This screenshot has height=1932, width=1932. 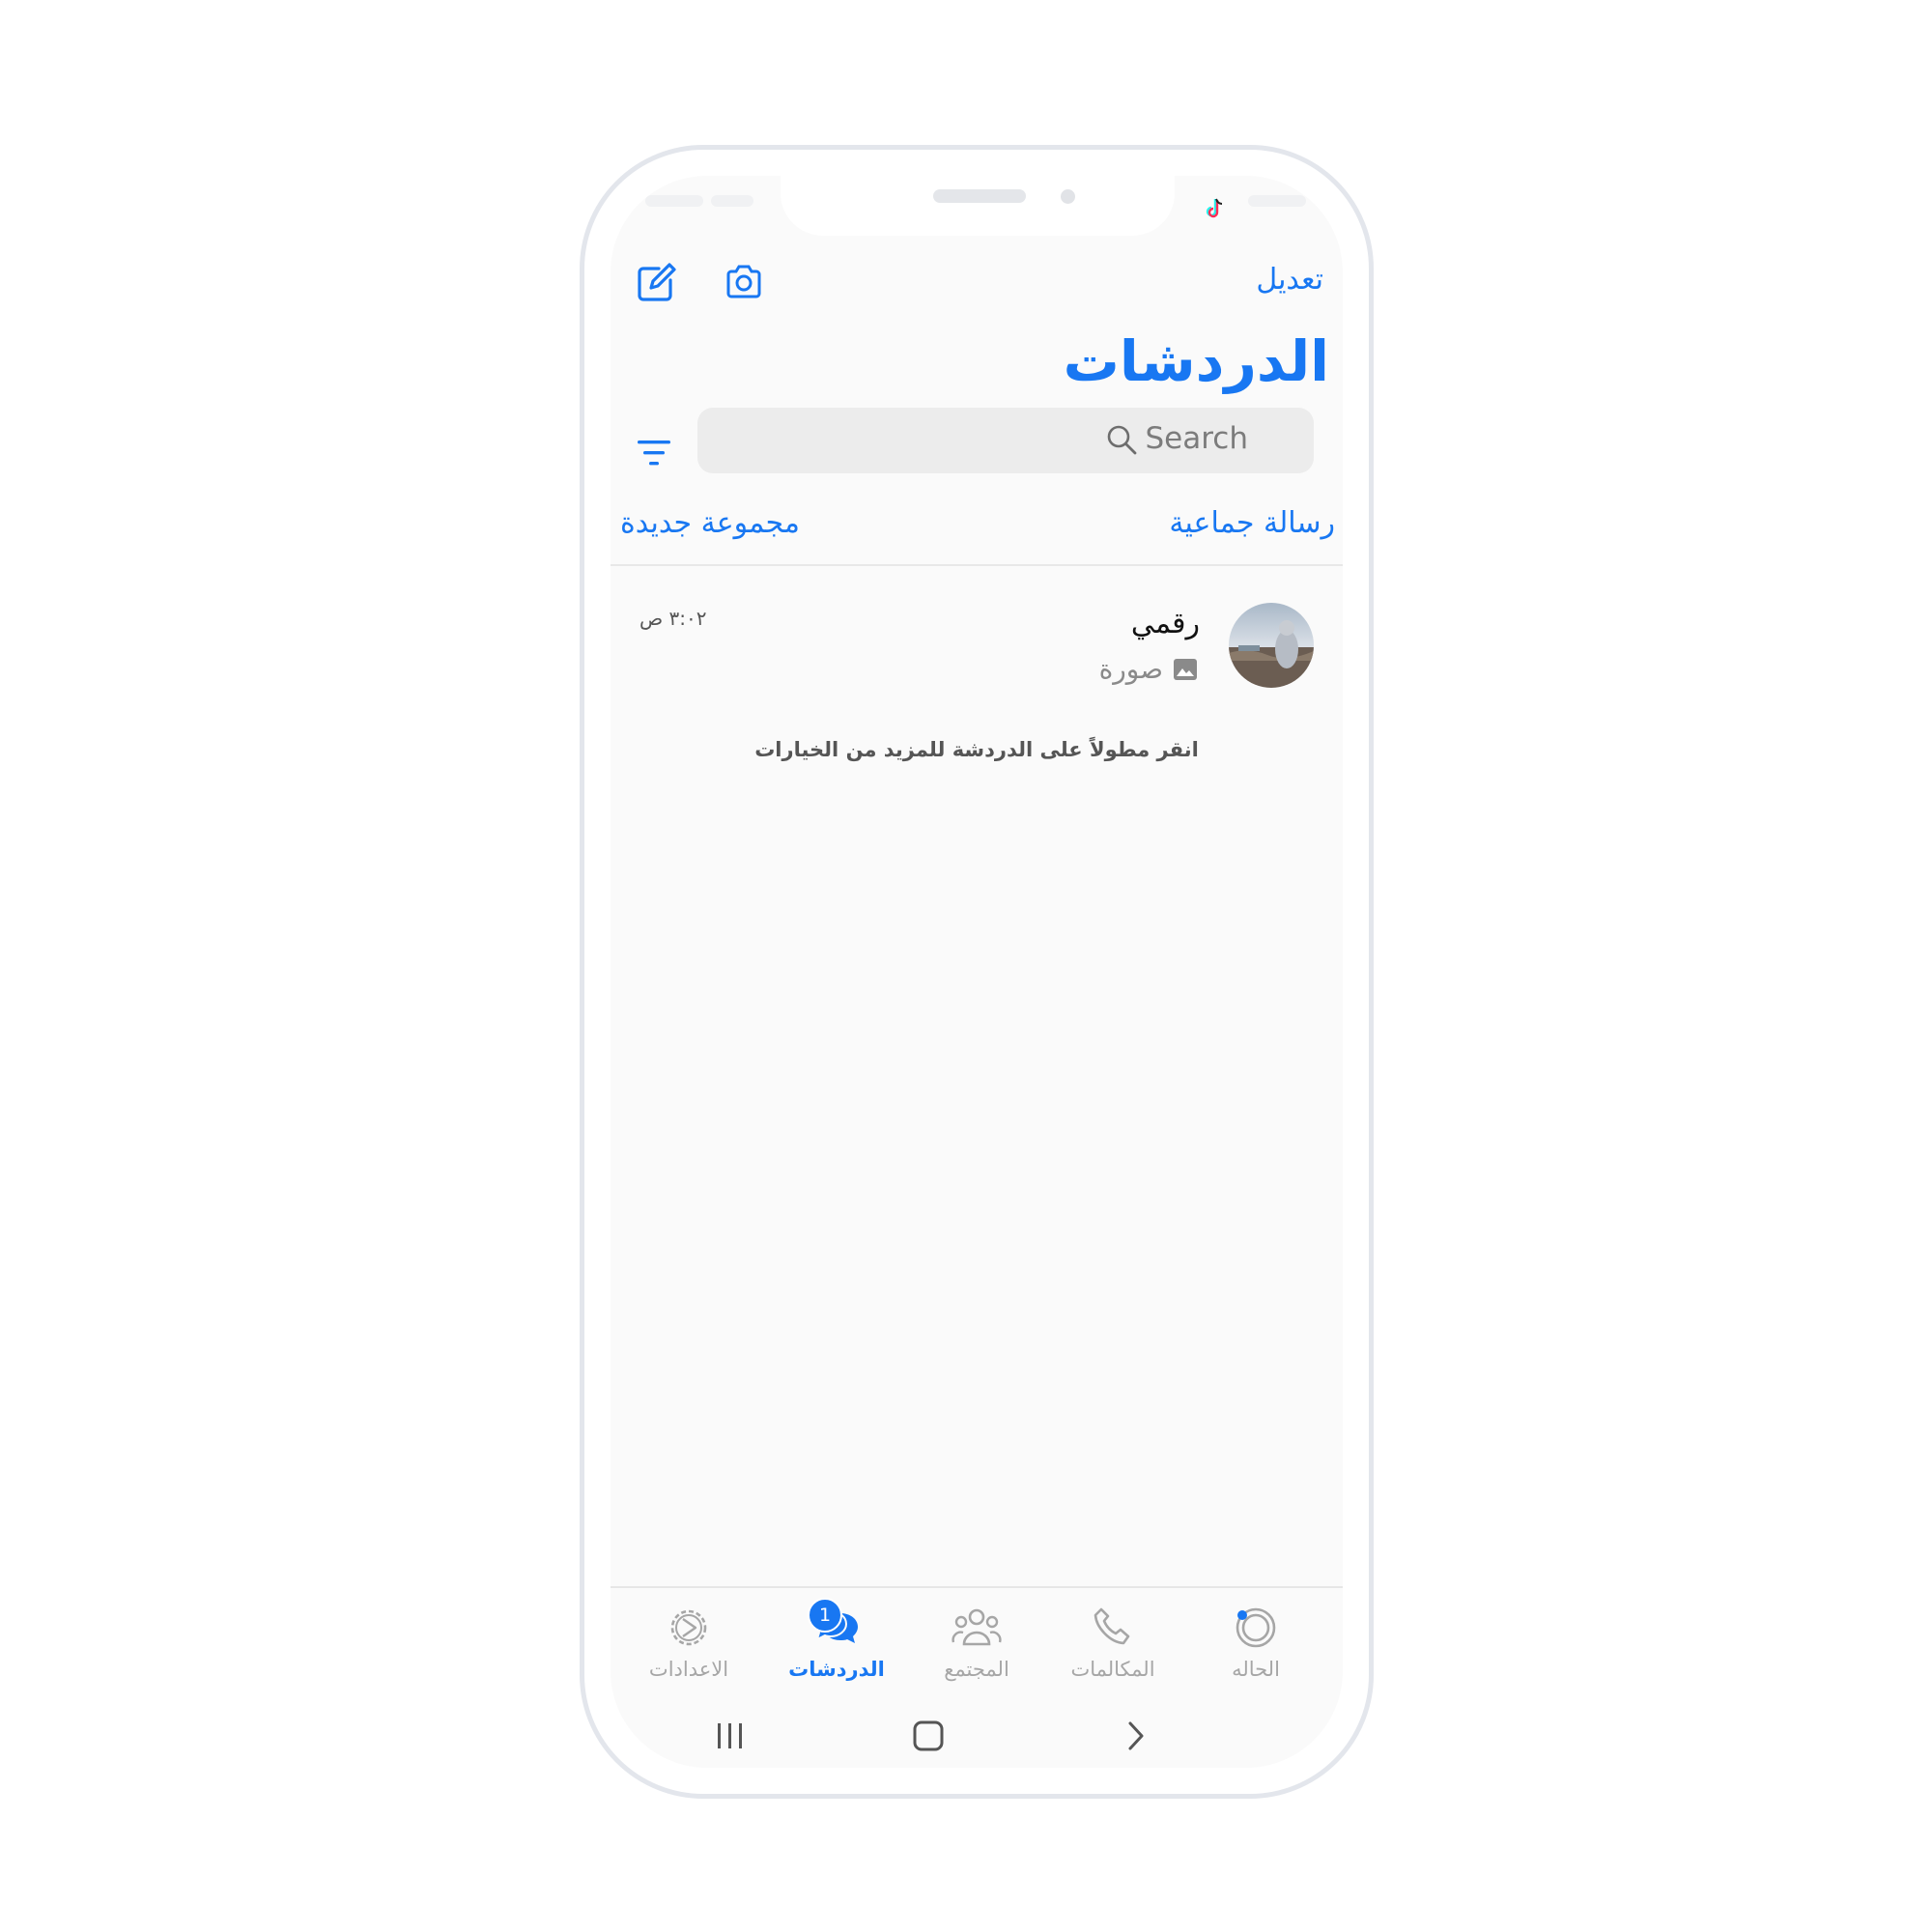 I want to click on chat-name: رقمي, so click(x=1165, y=623).